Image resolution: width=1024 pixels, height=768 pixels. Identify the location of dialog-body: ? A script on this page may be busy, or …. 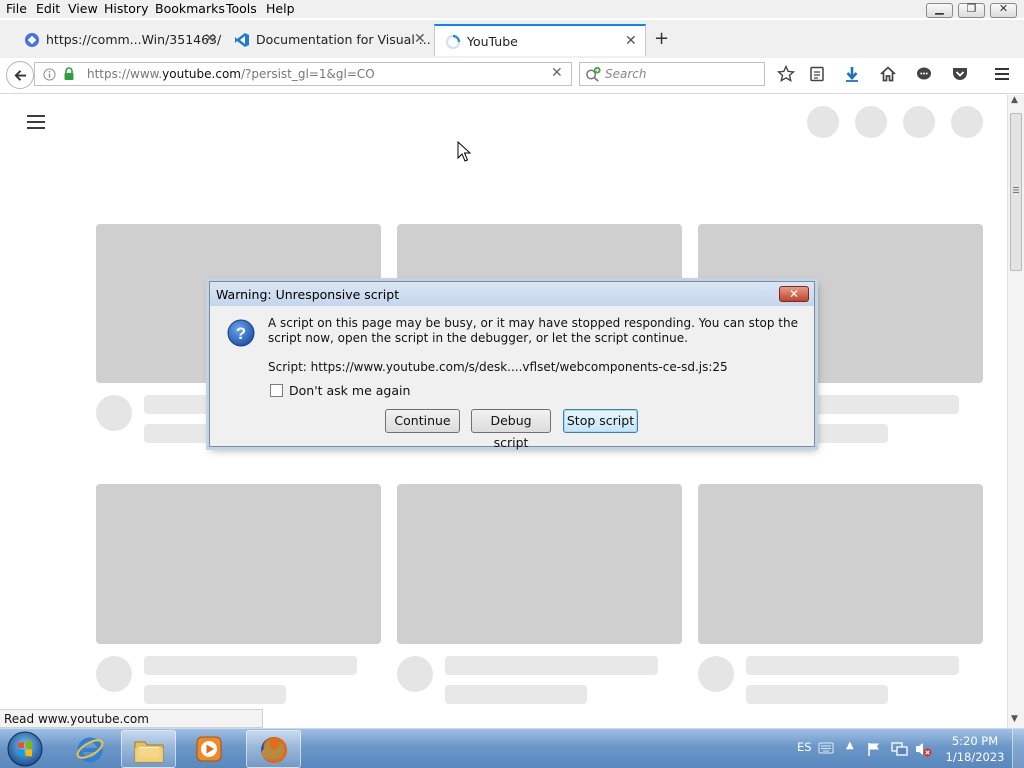
(512, 378).